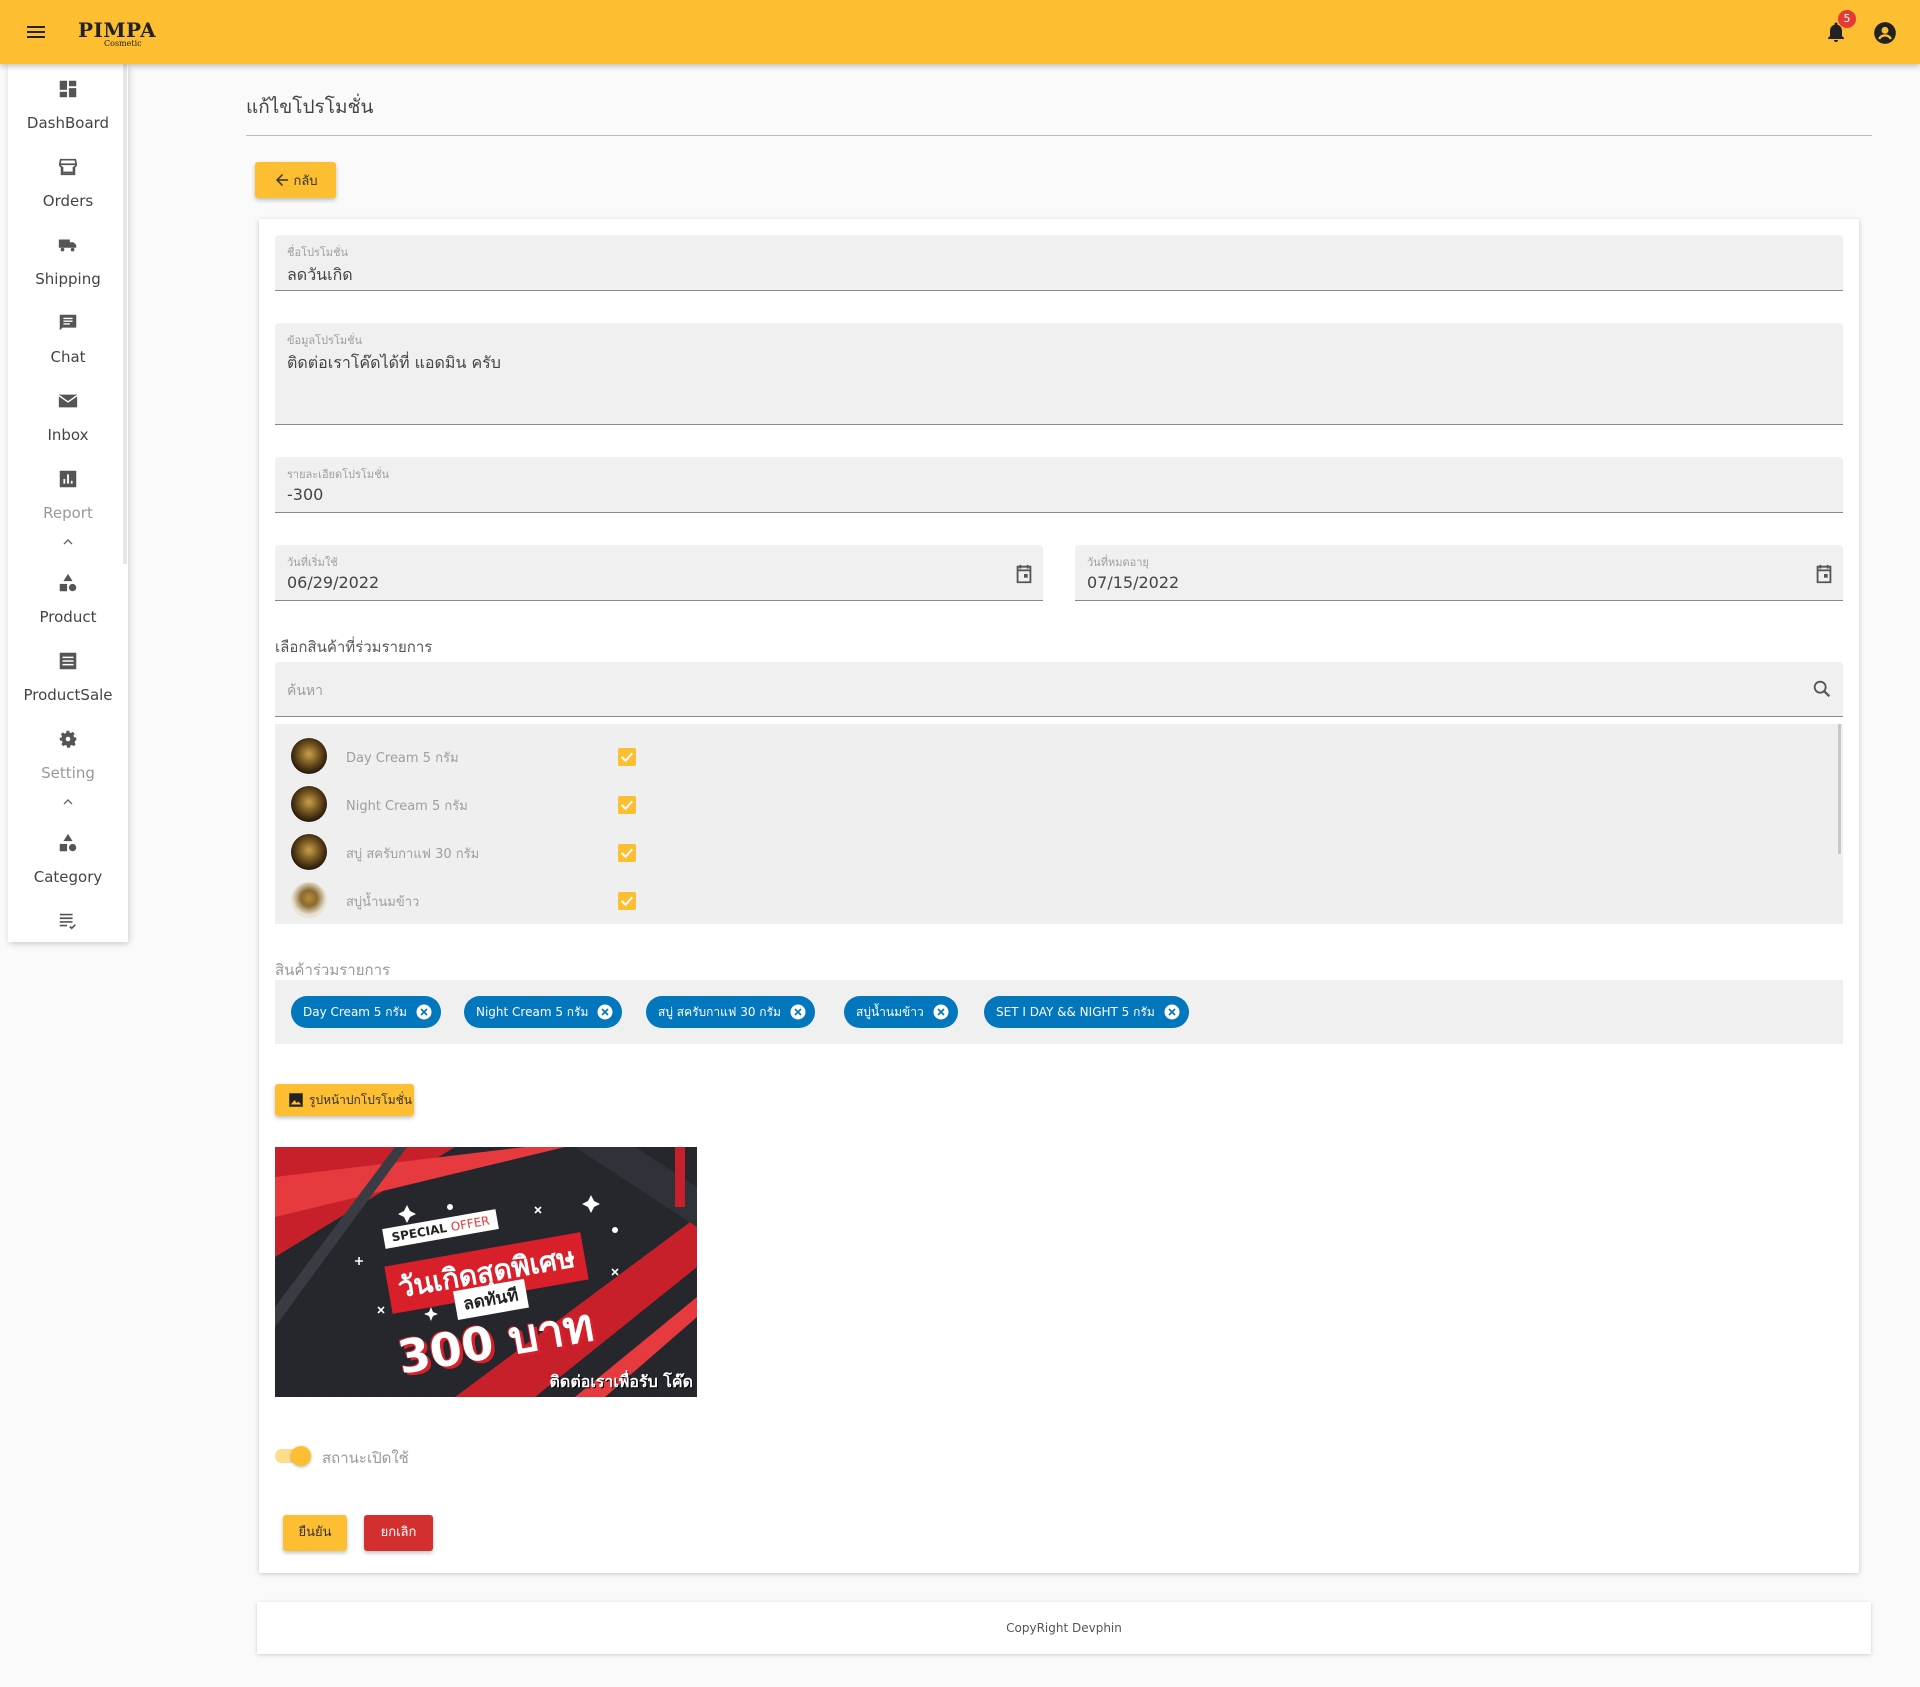 Image resolution: width=1920 pixels, height=1687 pixels. I want to click on product-chip: Night Cream 5 กรัม, so click(543, 1012).